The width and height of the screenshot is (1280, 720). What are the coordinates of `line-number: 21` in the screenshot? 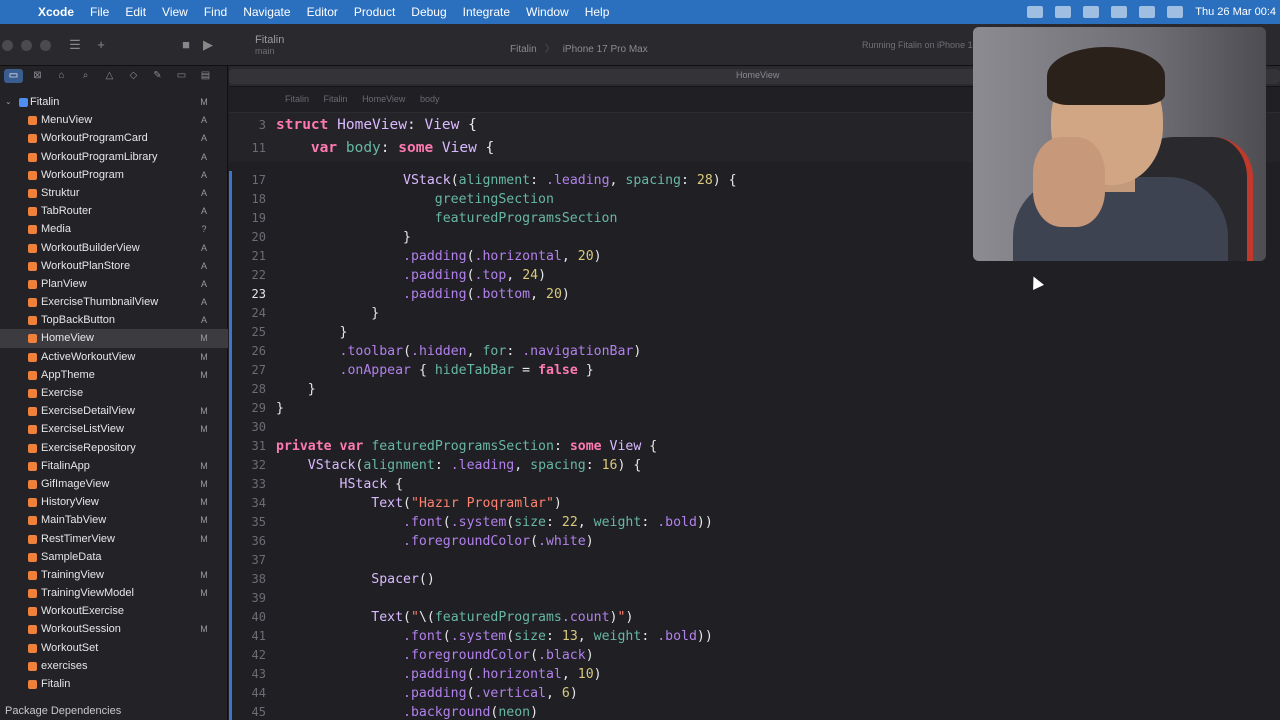 It's located at (247, 256).